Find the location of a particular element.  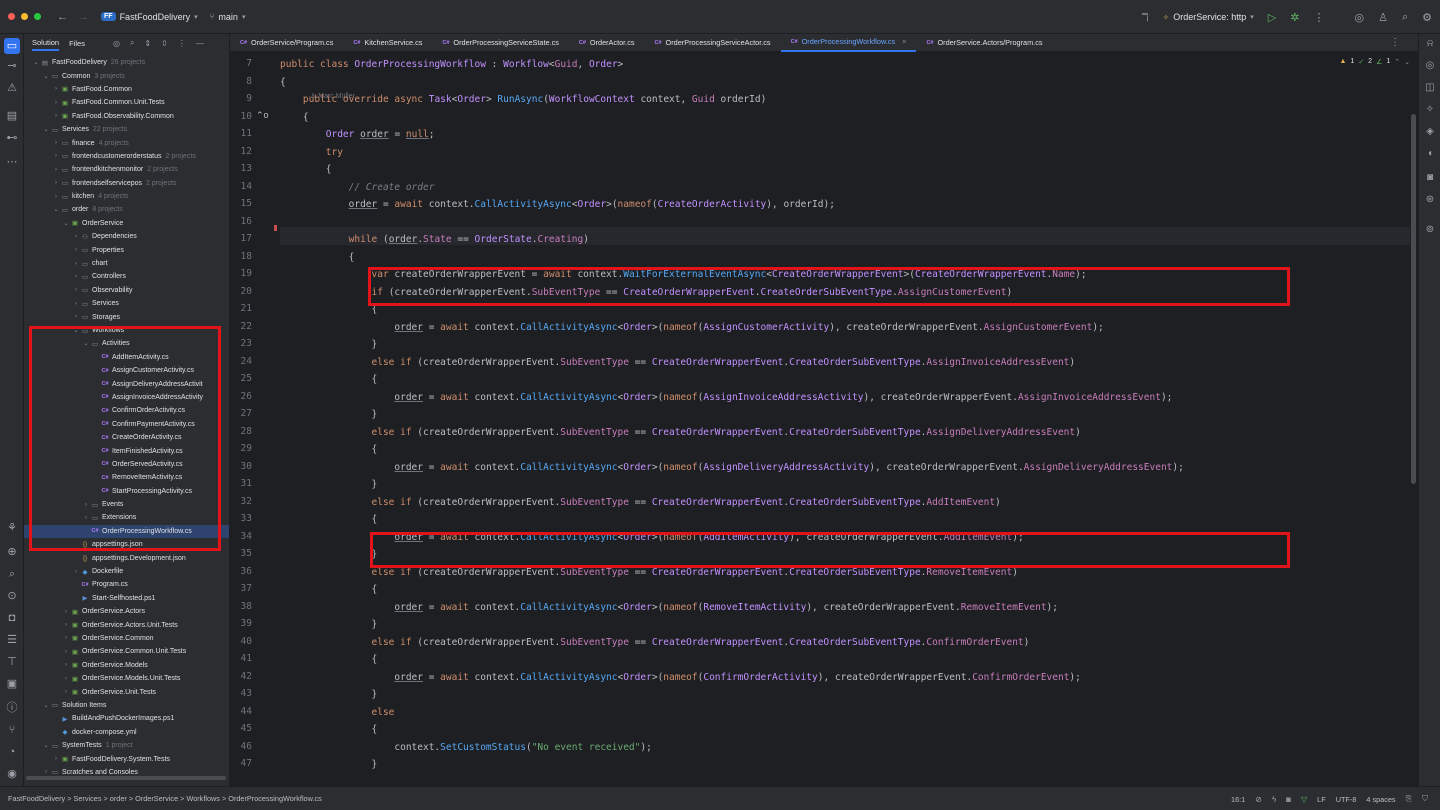

tree-item: › ▣ OrderService.Models is located at coordinates (126, 665).